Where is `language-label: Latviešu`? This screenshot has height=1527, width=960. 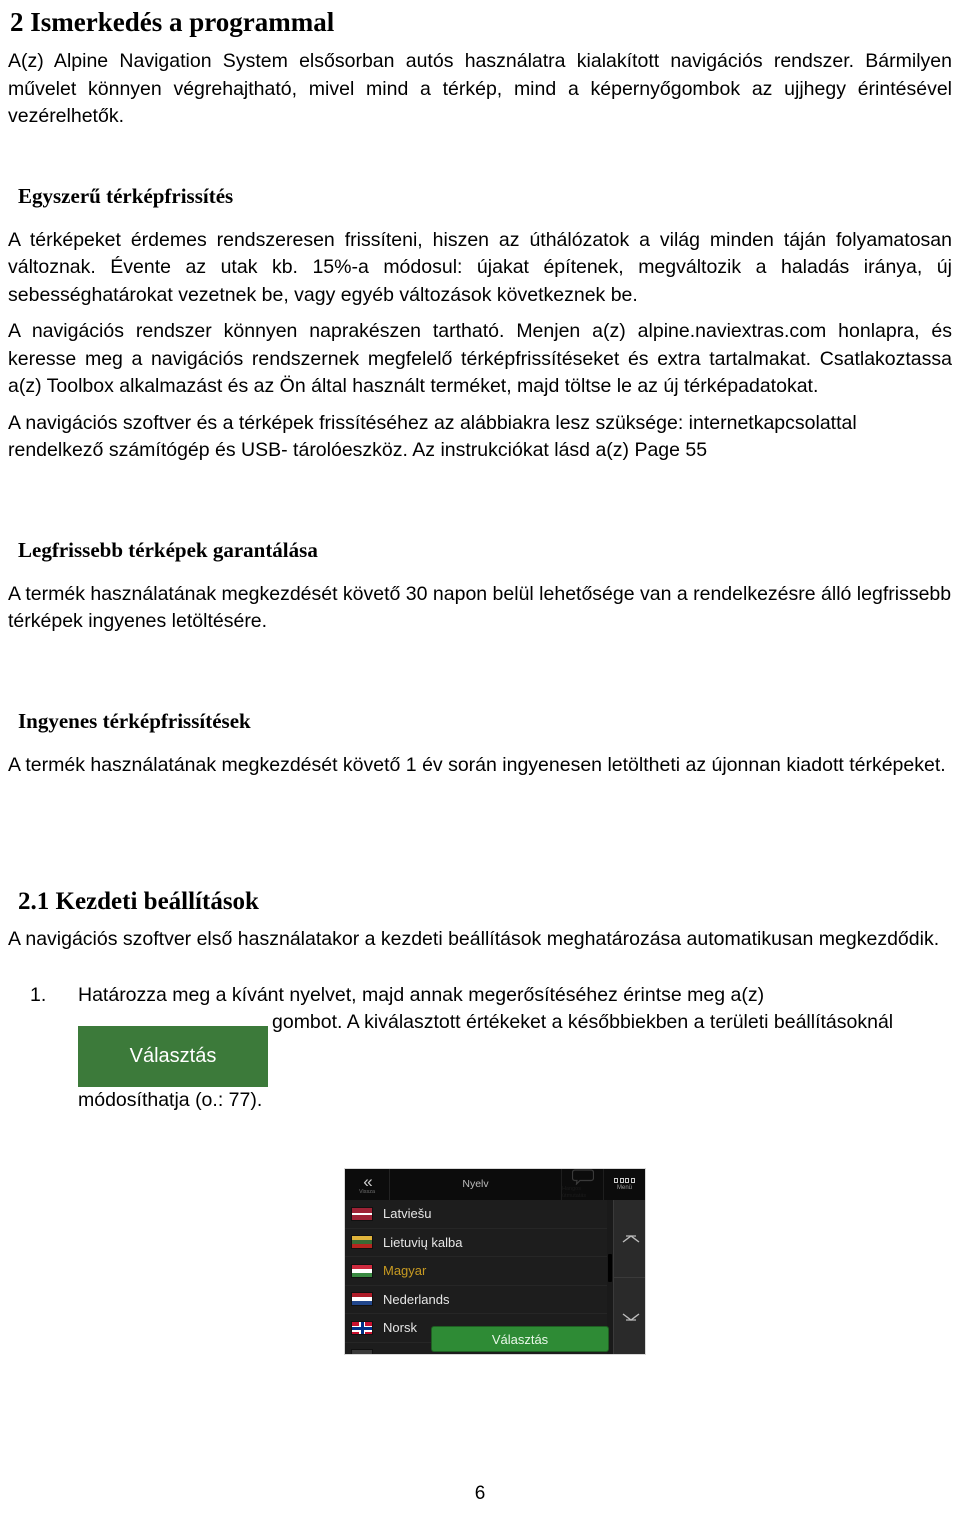 language-label: Latviešu is located at coordinates (407, 1214).